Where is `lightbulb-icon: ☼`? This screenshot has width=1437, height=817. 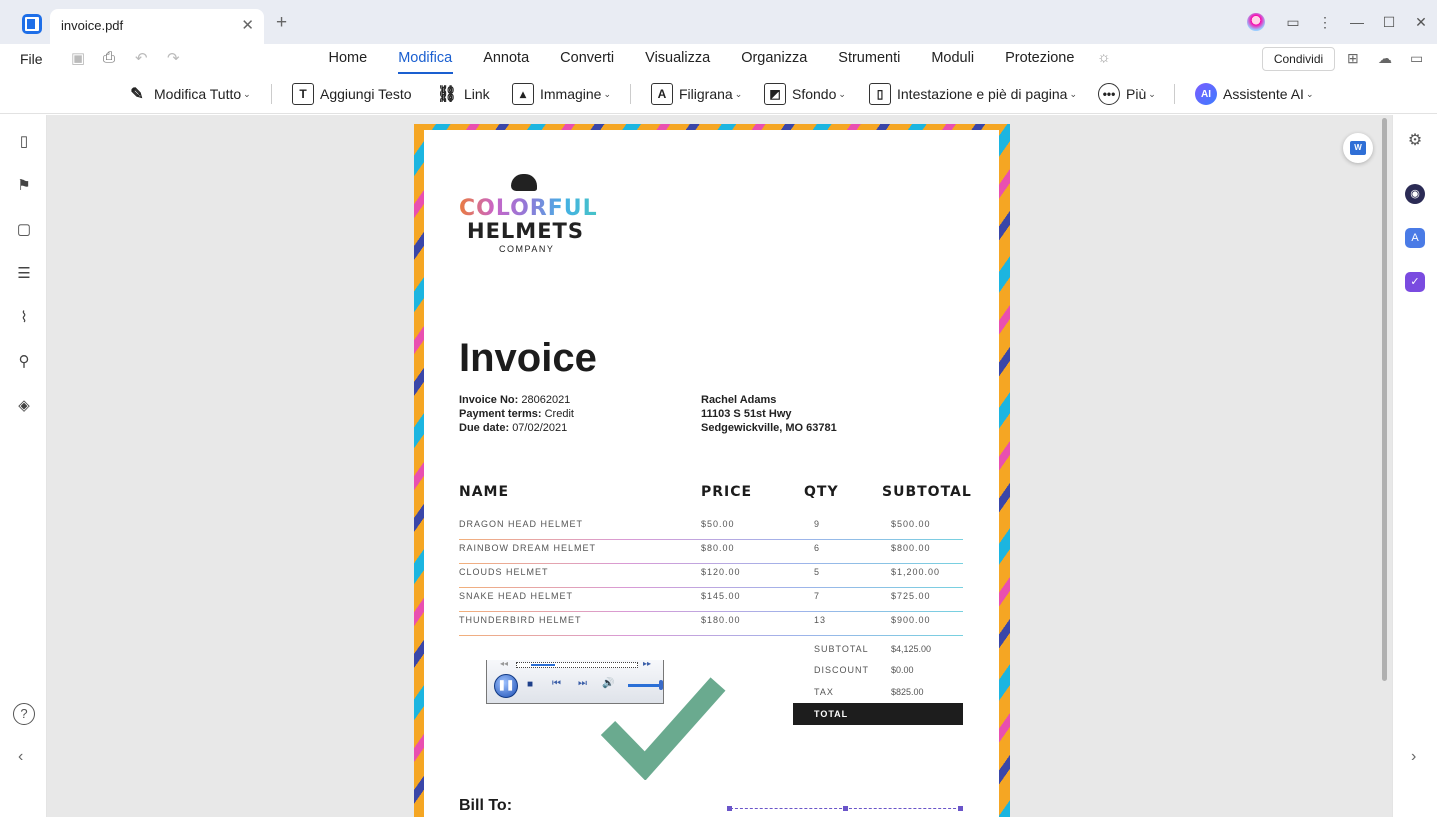 lightbulb-icon: ☼ is located at coordinates (1104, 57).